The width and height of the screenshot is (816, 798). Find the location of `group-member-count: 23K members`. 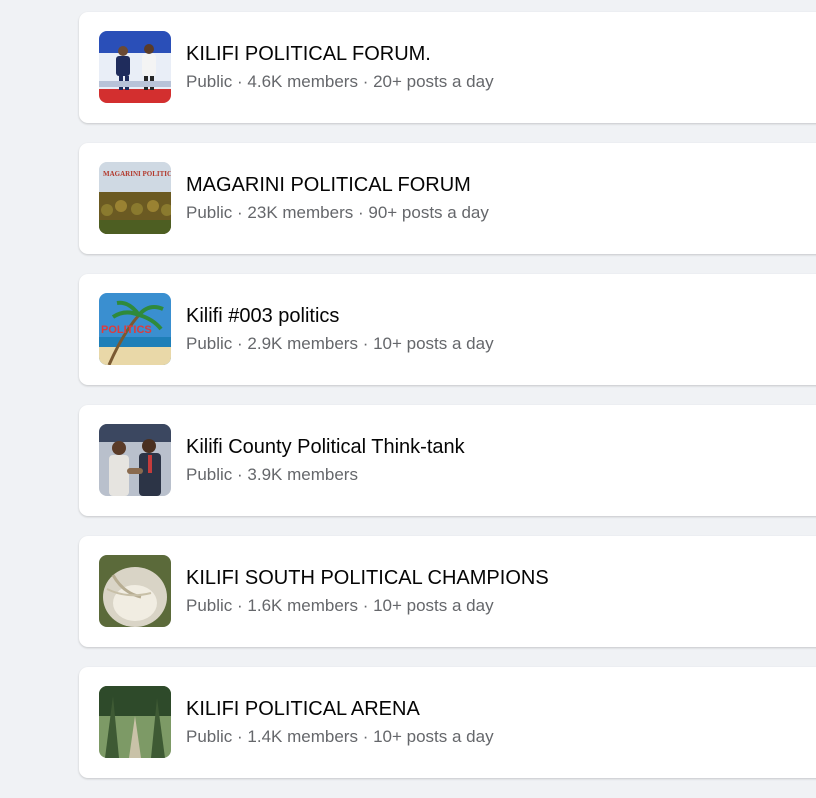

group-member-count: 23K members is located at coordinates (300, 212).